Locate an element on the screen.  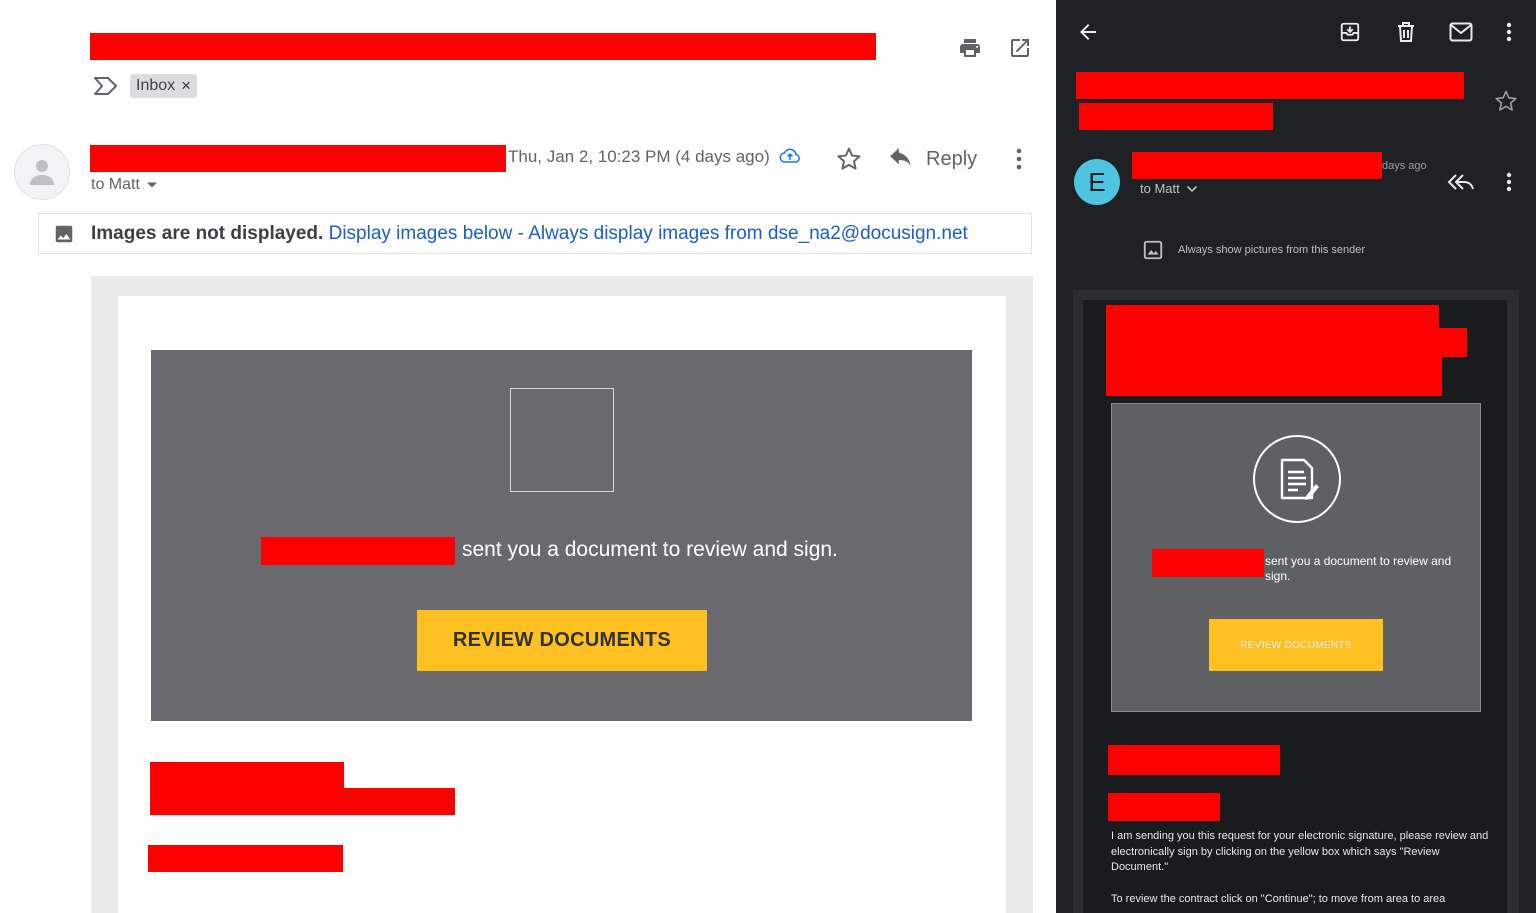
images-not-displayed-text: Images are not displayed. is located at coordinates (207, 233).